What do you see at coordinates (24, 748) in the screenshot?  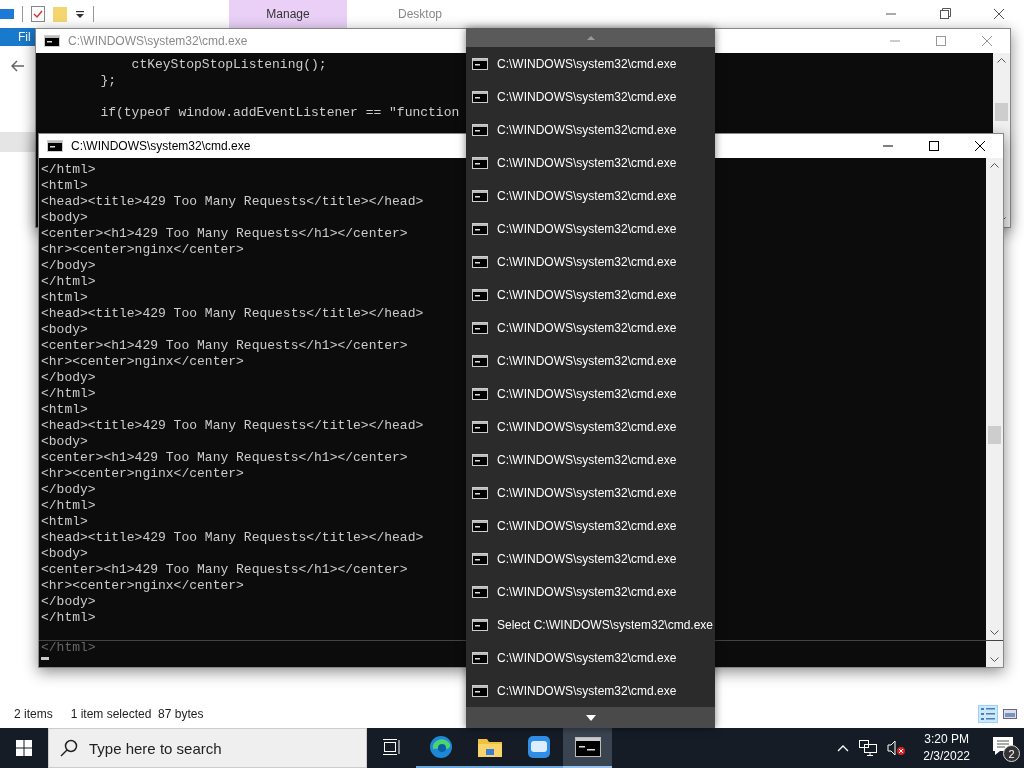 I see `windows-logo-icon` at bounding box center [24, 748].